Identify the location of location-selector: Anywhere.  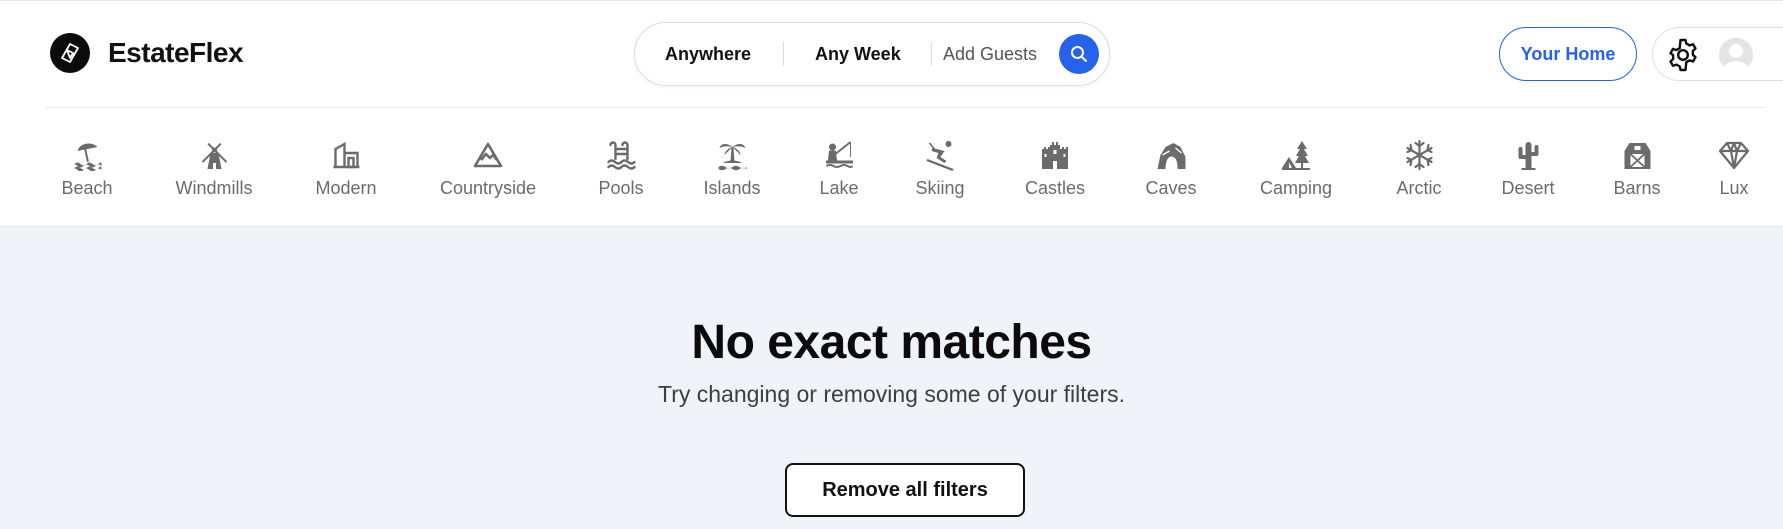
(717, 54).